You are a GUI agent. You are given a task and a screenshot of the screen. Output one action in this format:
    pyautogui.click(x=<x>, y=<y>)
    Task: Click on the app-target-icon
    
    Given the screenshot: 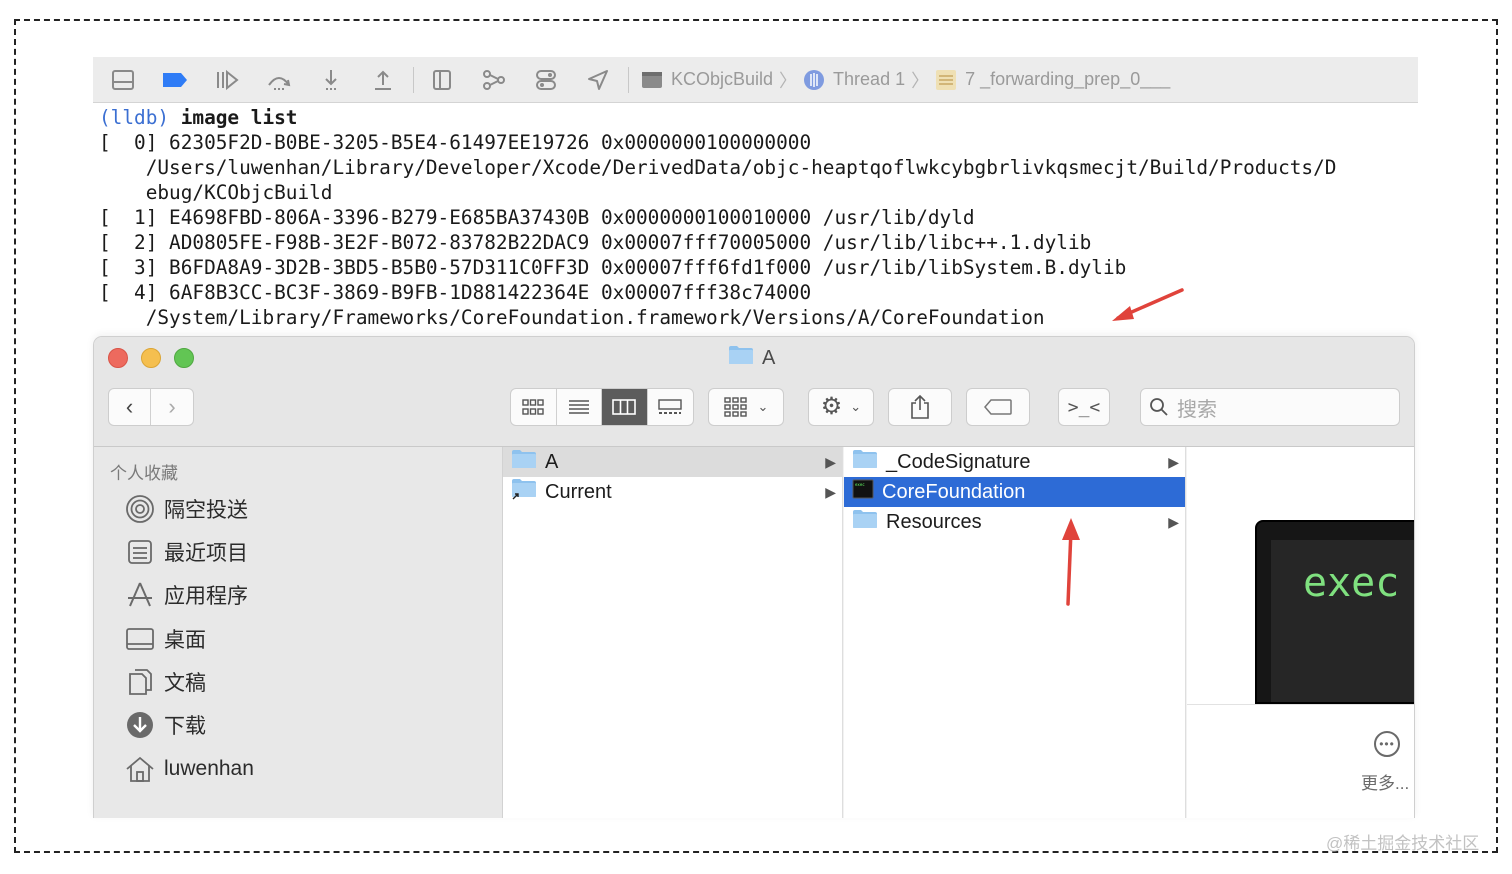 What is the action you would take?
    pyautogui.click(x=652, y=80)
    